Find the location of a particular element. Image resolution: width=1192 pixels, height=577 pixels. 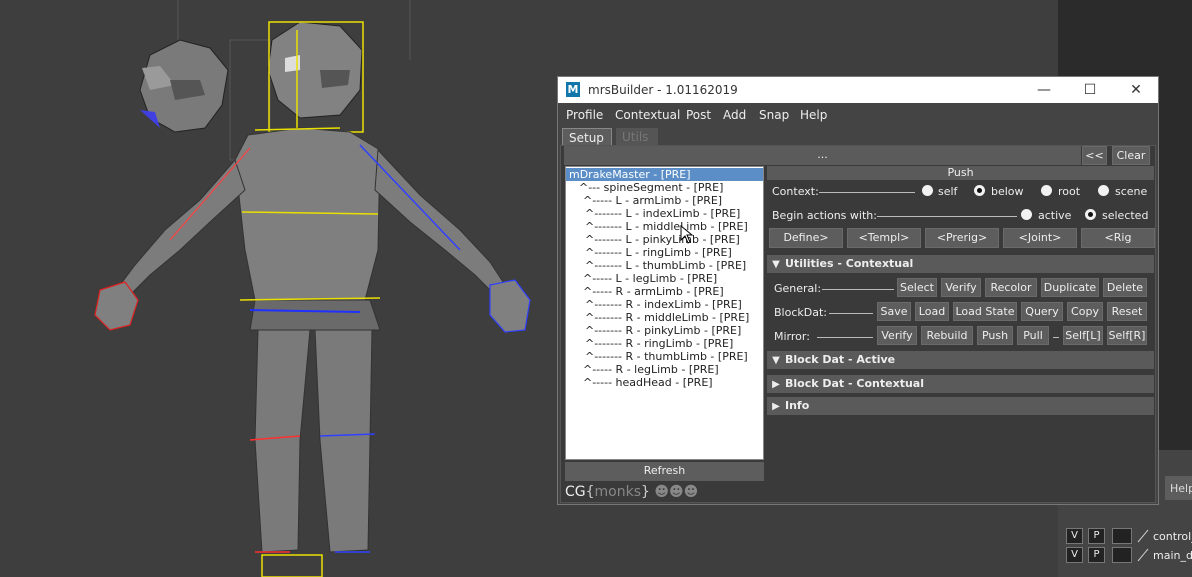

tree-item: mDrakeMaster - [PRE] is located at coordinates (664, 174).